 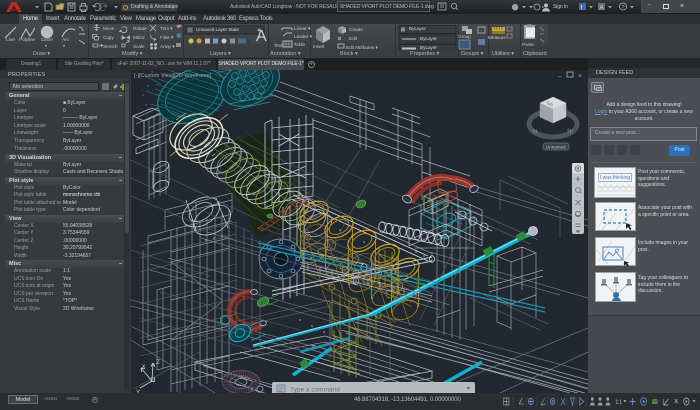 What do you see at coordinates (556, 147) in the screenshot?
I see `svg-text: Unnamed` at bounding box center [556, 147].